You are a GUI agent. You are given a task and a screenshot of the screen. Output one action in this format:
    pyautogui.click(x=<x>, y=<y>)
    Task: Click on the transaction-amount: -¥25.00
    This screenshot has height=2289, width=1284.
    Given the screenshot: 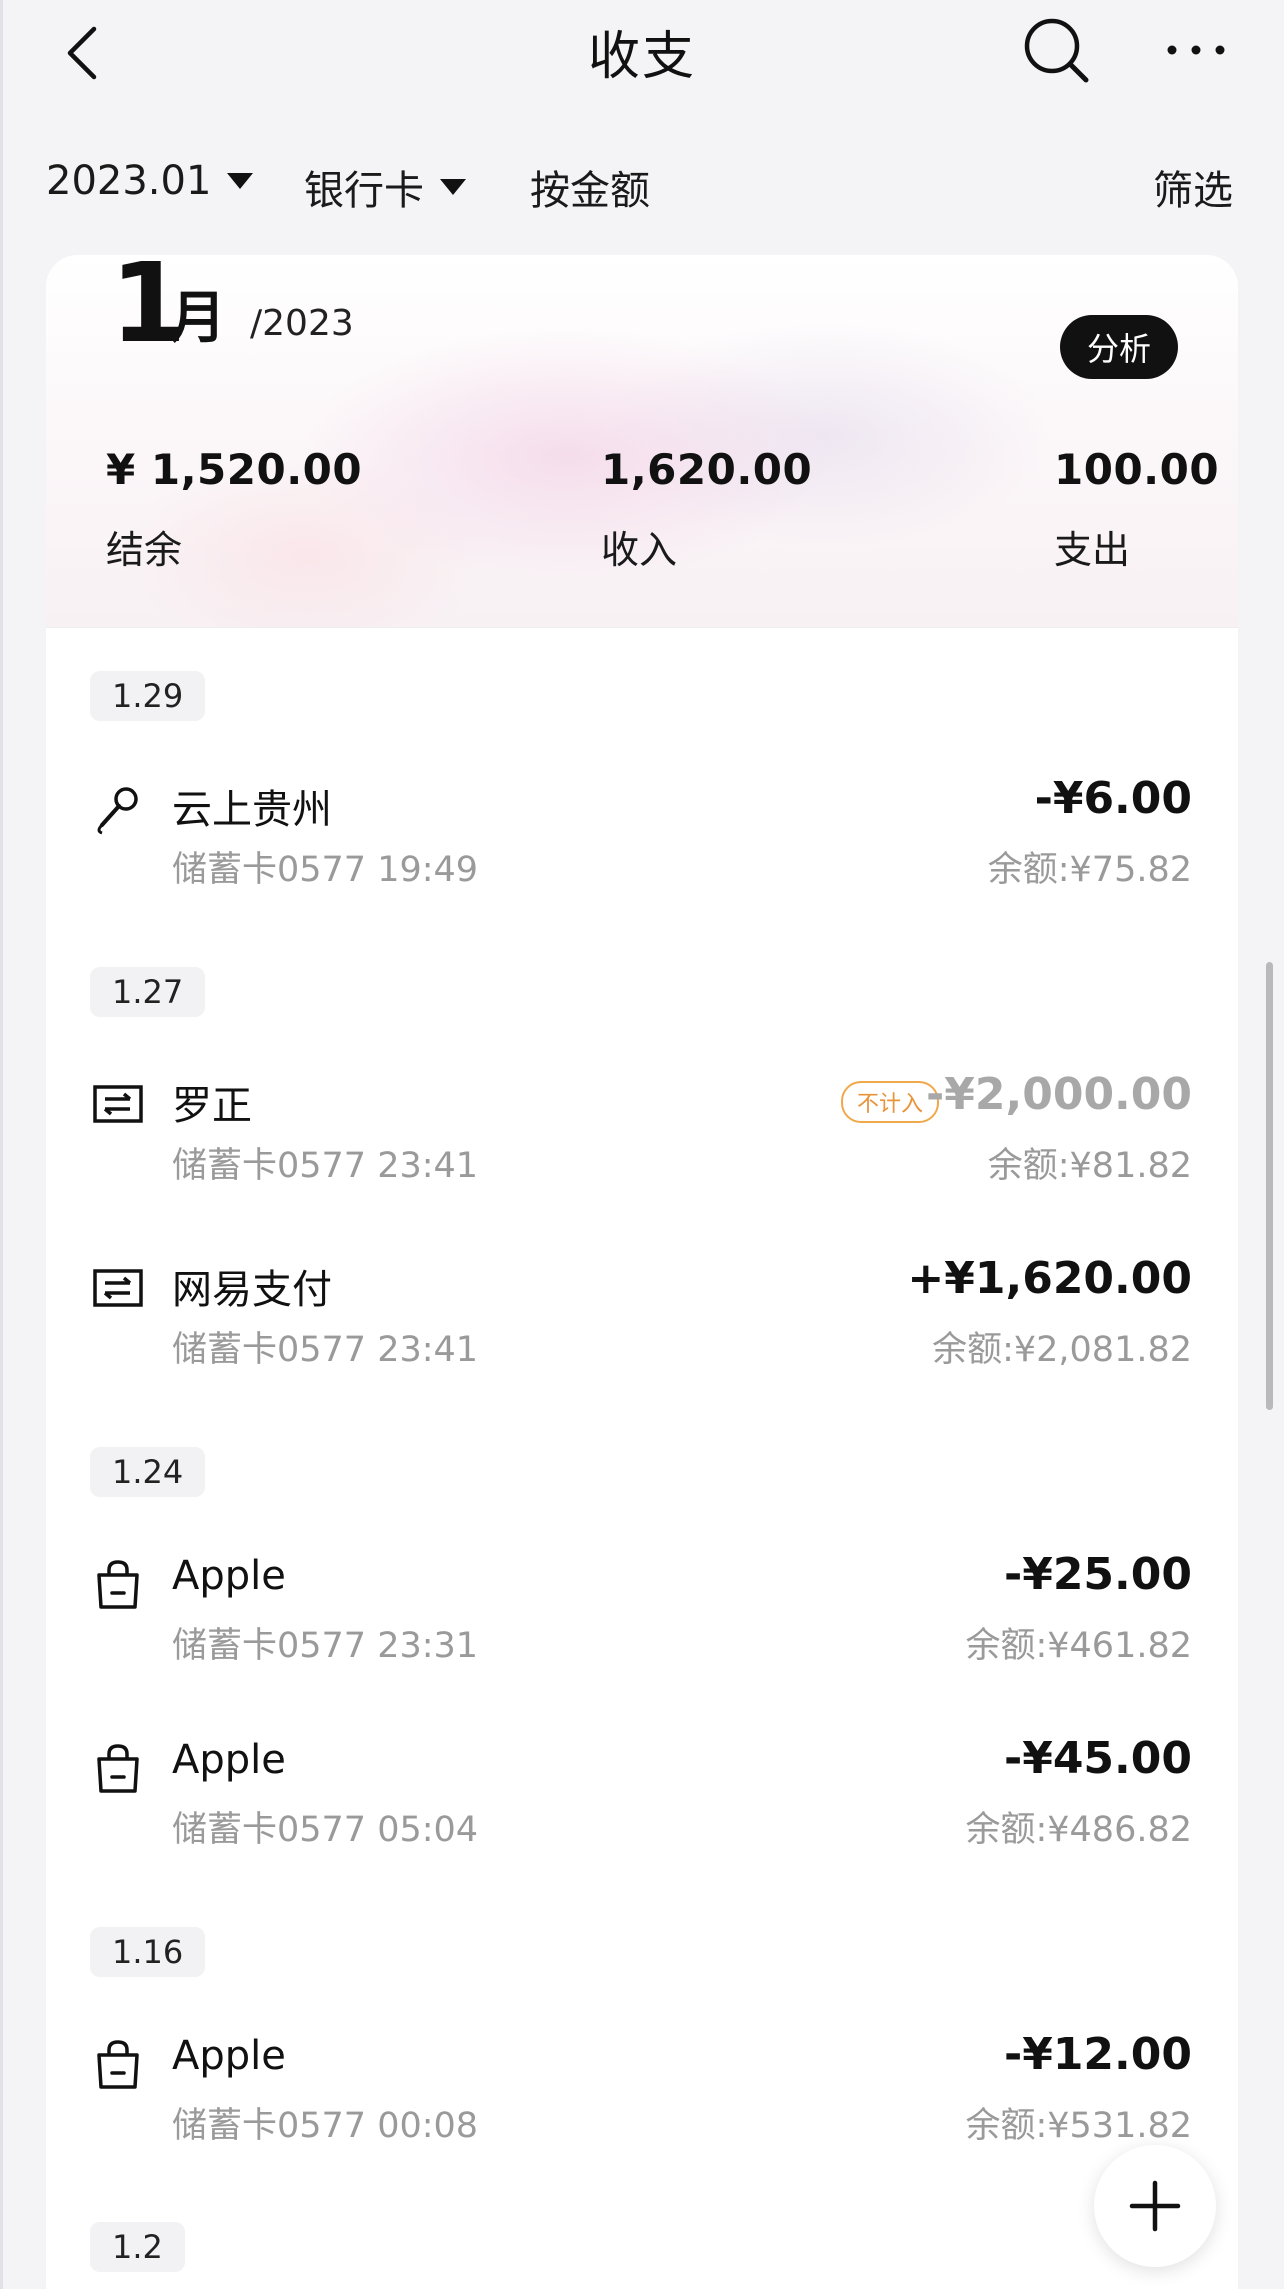 What is the action you would take?
    pyautogui.click(x=1097, y=1574)
    